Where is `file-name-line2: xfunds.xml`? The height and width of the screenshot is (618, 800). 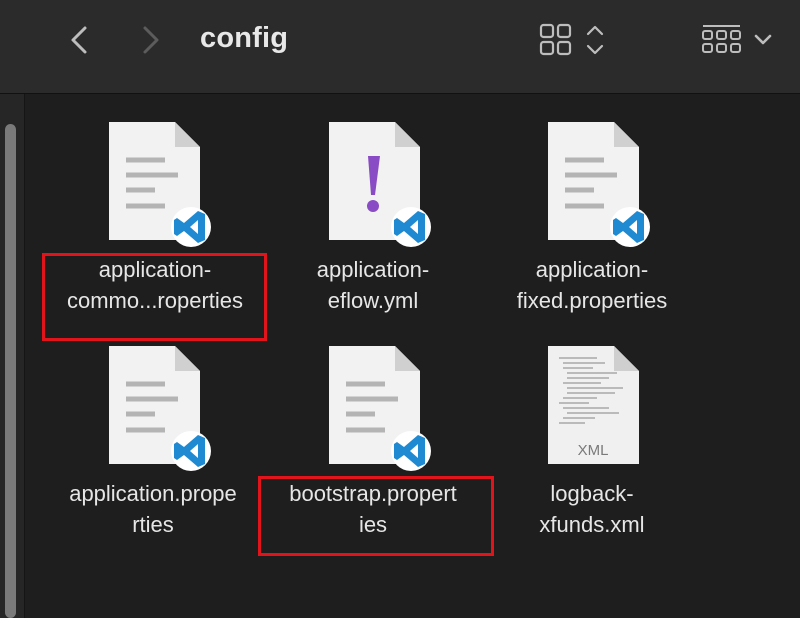
file-name-line2: xfunds.xml is located at coordinates (592, 524).